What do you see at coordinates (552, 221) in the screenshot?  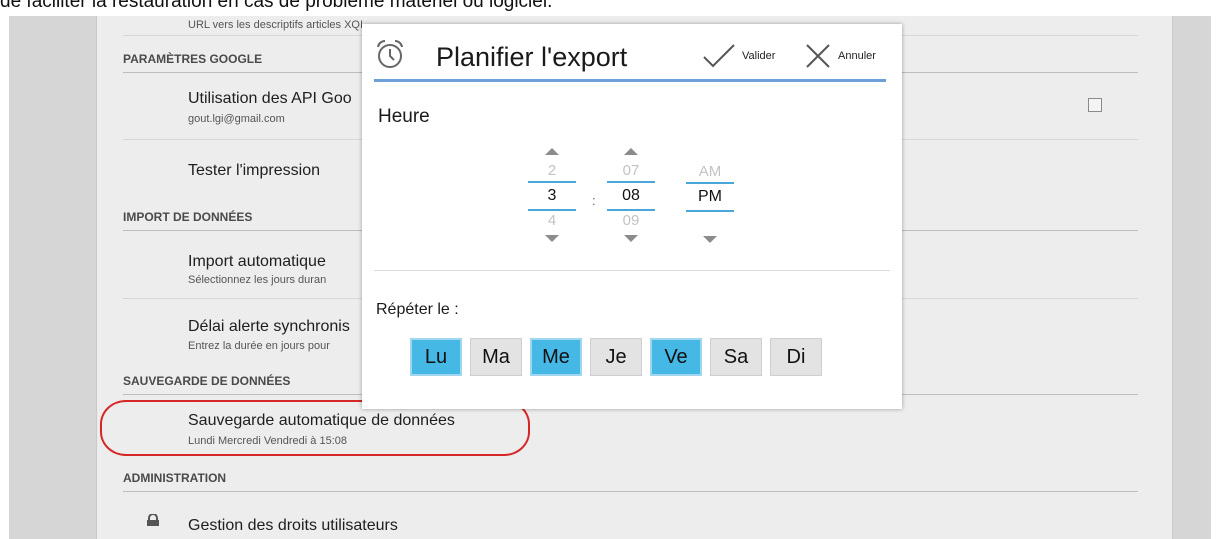 I see `hour-next: 4` at bounding box center [552, 221].